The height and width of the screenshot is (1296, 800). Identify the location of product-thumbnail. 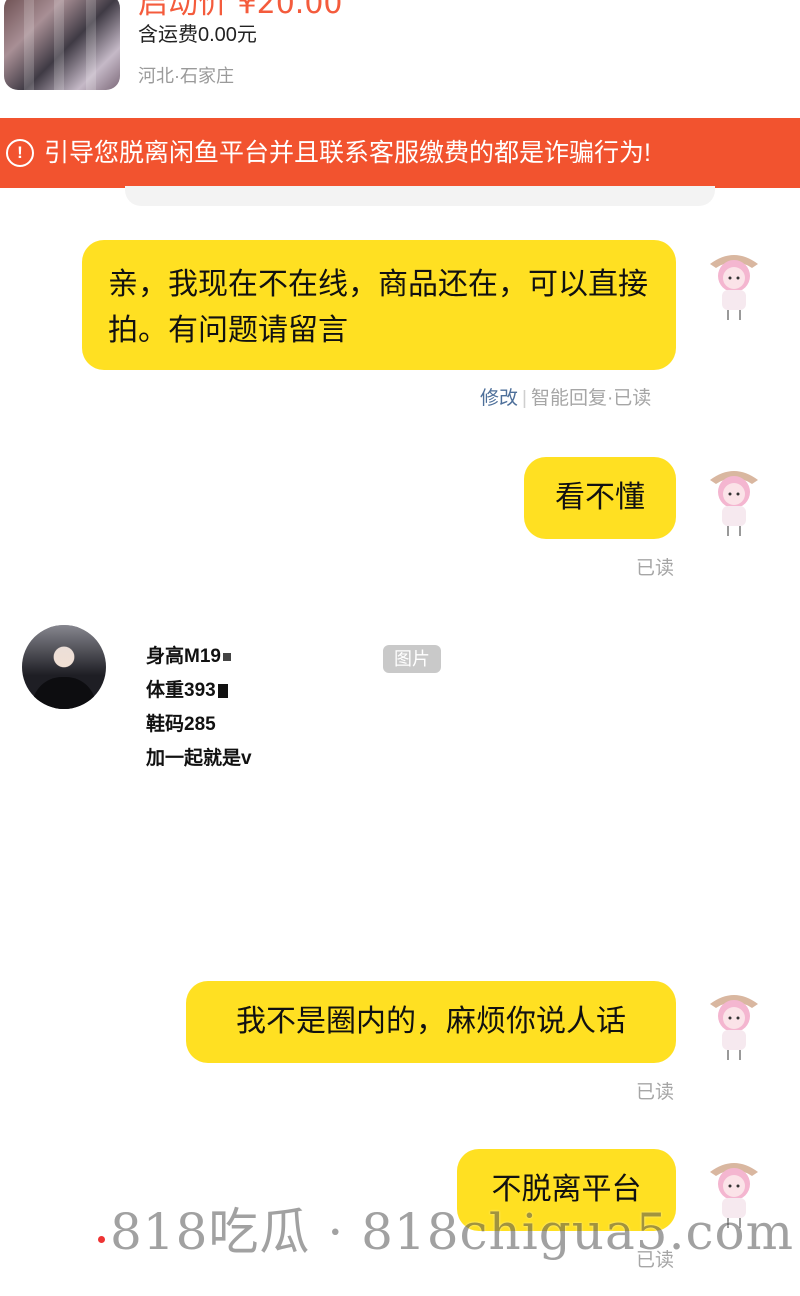
(62, 45).